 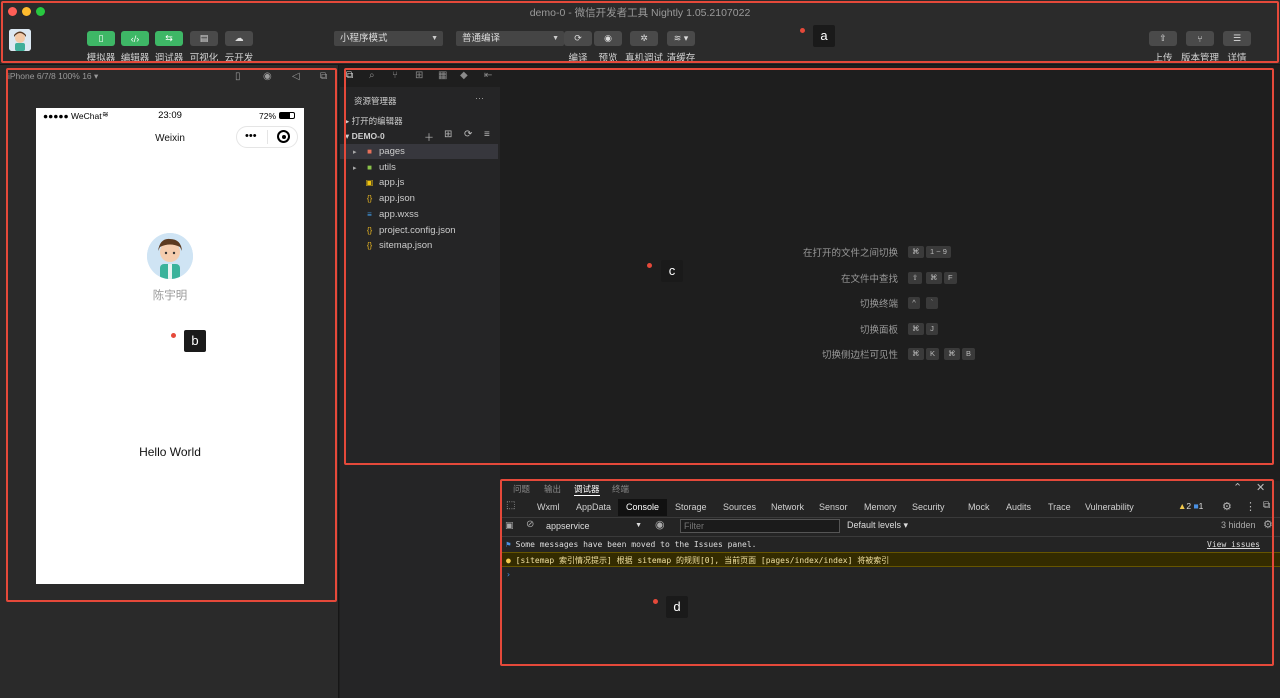 What do you see at coordinates (1266, 505) in the screenshot?
I see `undock-icon: ⧉` at bounding box center [1266, 505].